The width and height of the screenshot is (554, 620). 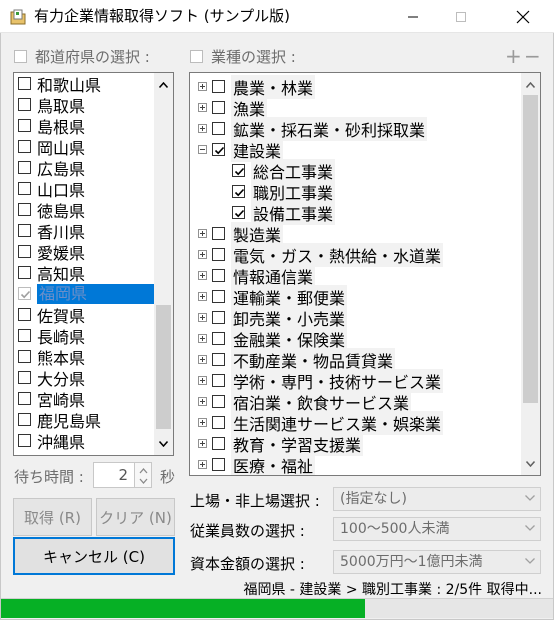 I want to click on prefecture-select-all-checkbox, so click(x=20, y=56).